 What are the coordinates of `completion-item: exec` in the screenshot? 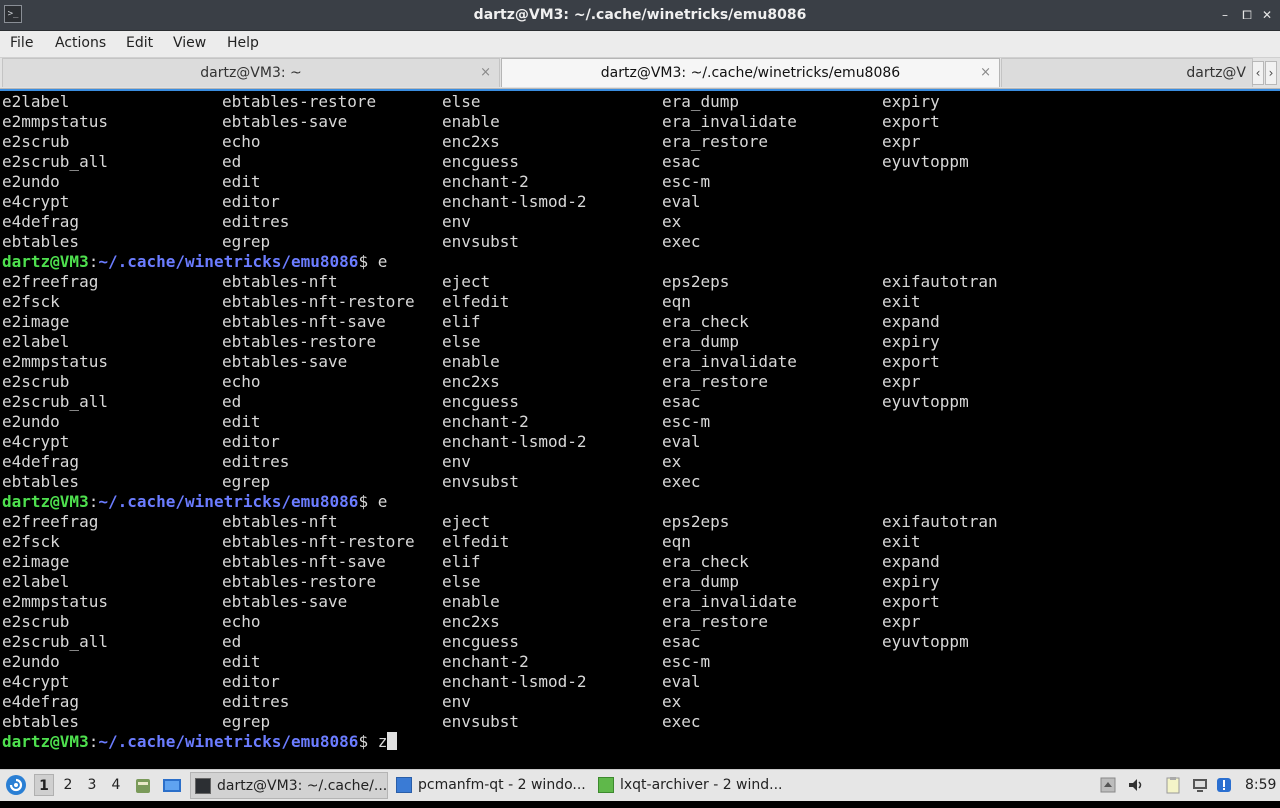 It's located at (681, 721).